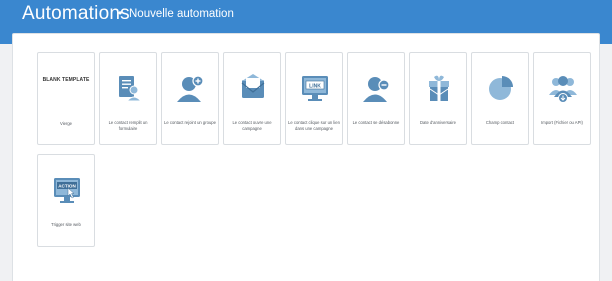 The image size is (612, 281). Describe the element at coordinates (76, 13) in the screenshot. I see `page-title: Automations` at that location.